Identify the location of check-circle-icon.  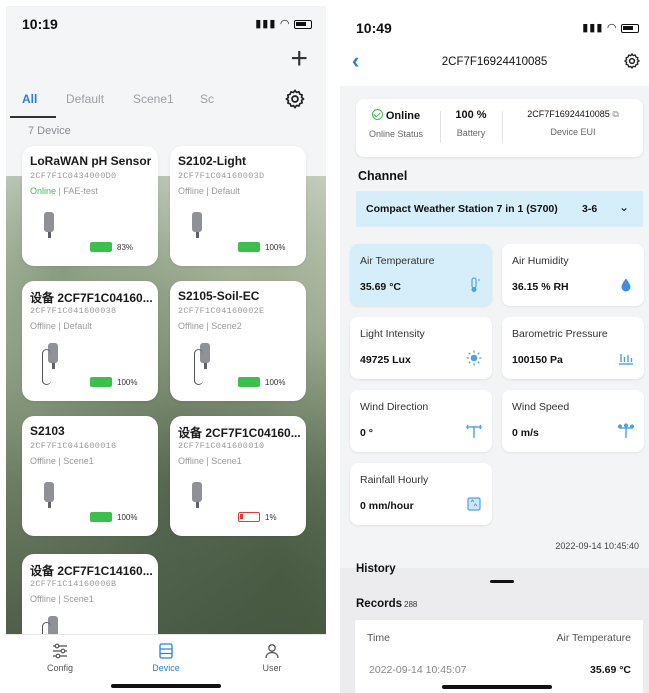
(377, 114).